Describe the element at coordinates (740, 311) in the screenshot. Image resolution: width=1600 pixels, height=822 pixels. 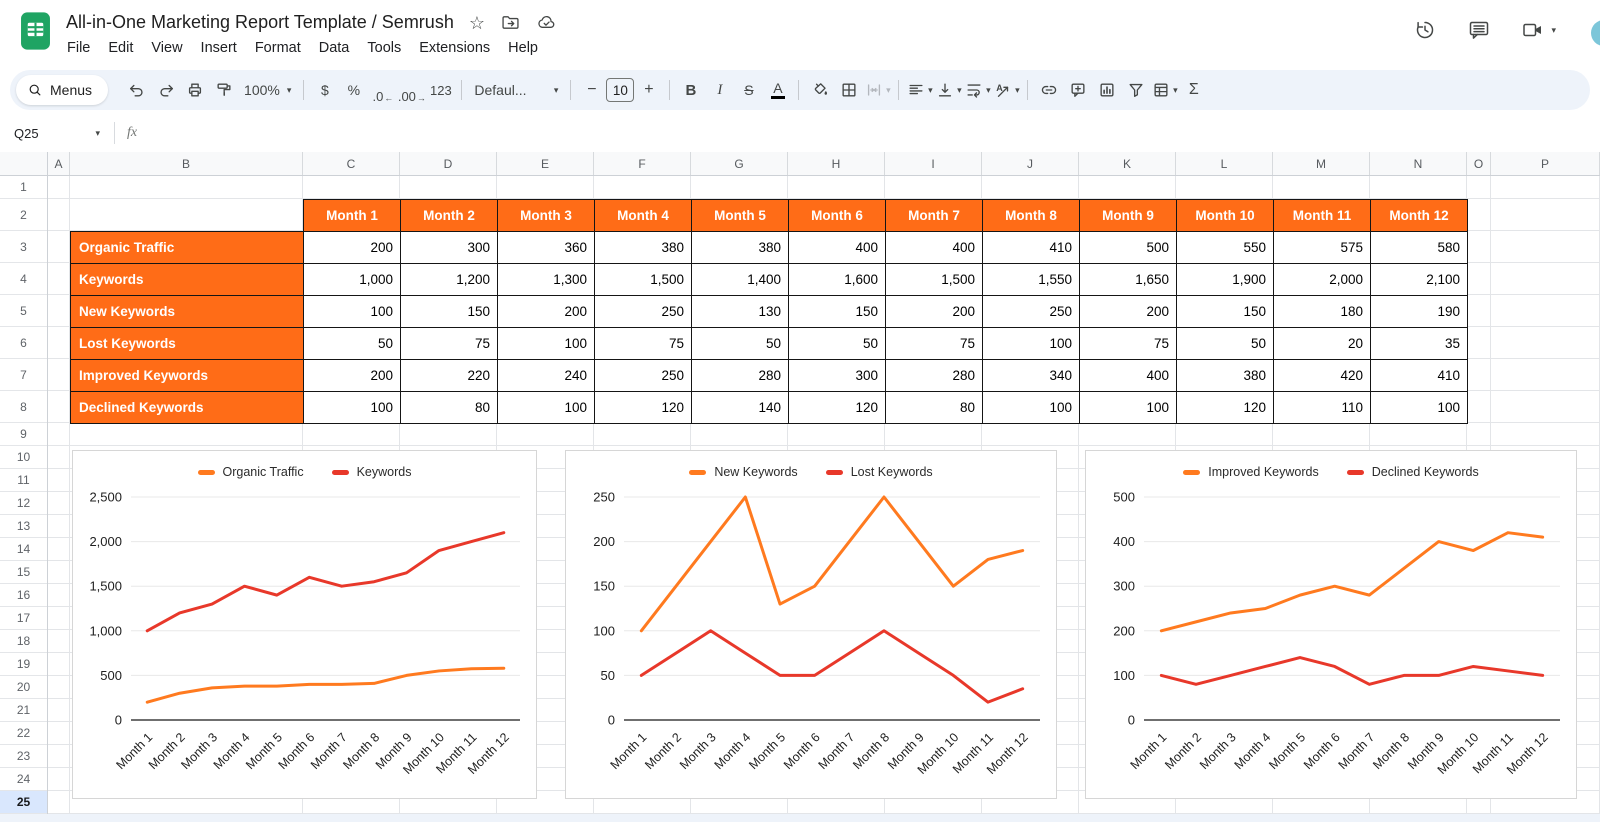
I see `table-cell: 130` at that location.